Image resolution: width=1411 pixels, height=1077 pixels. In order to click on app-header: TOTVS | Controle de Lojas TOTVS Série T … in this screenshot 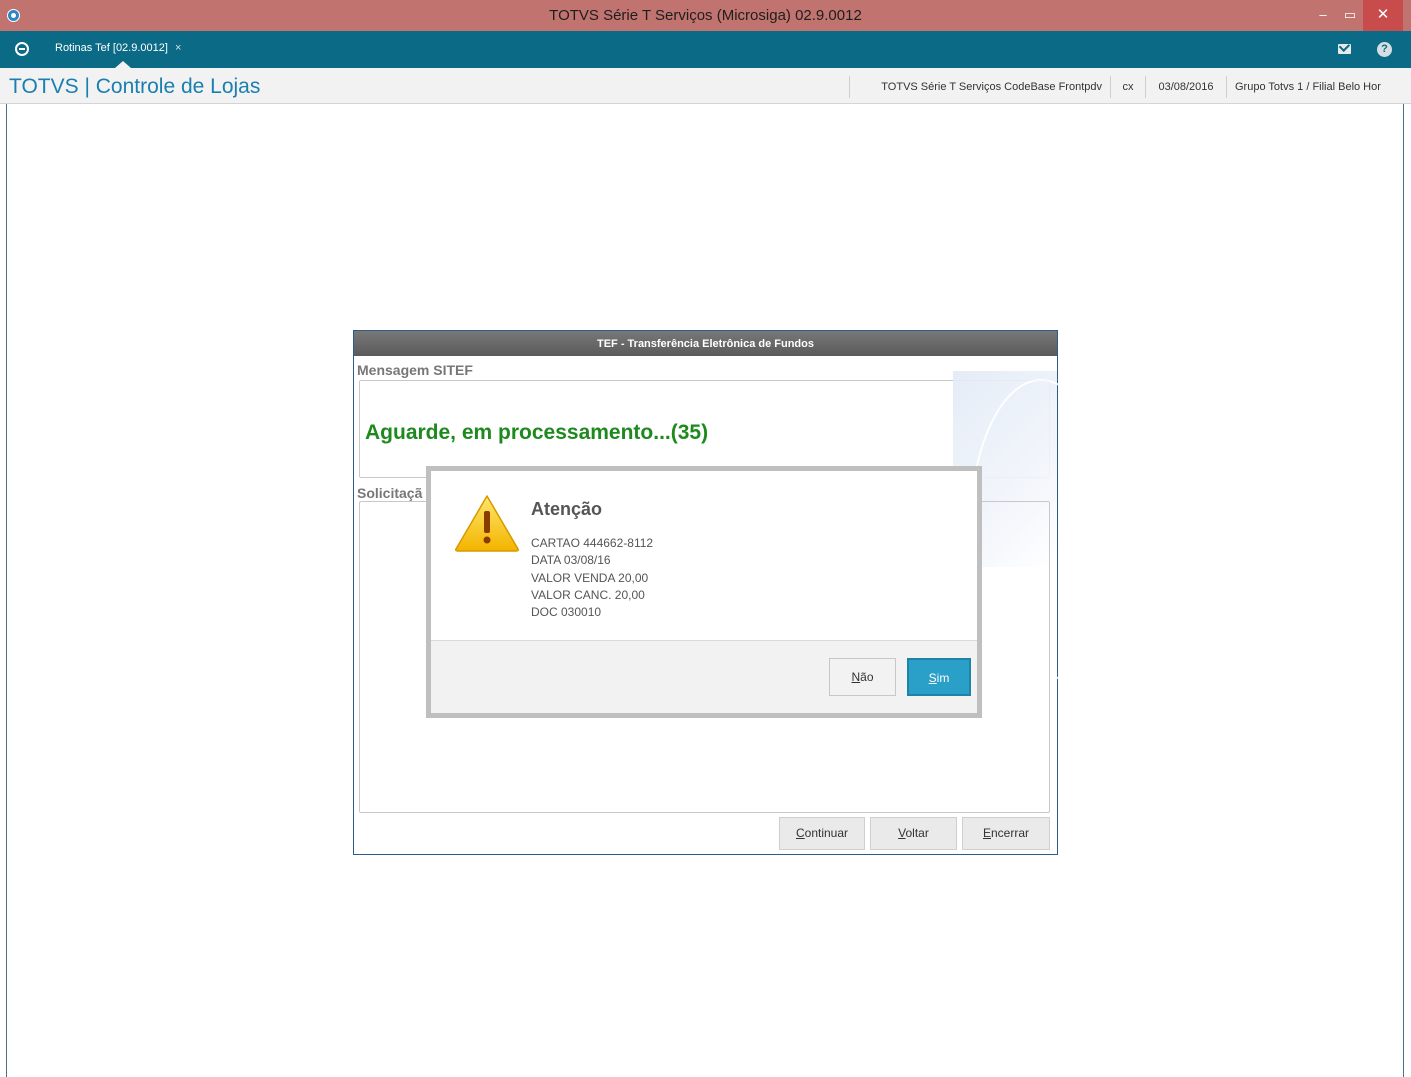, I will do `click(705, 86)`.